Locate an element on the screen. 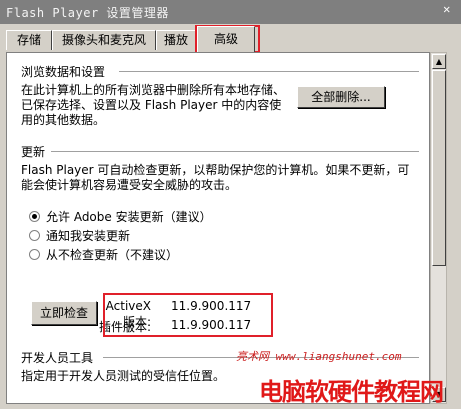 The image size is (461, 409). radio-notify-label: 通知我安装更新 is located at coordinates (88, 236).